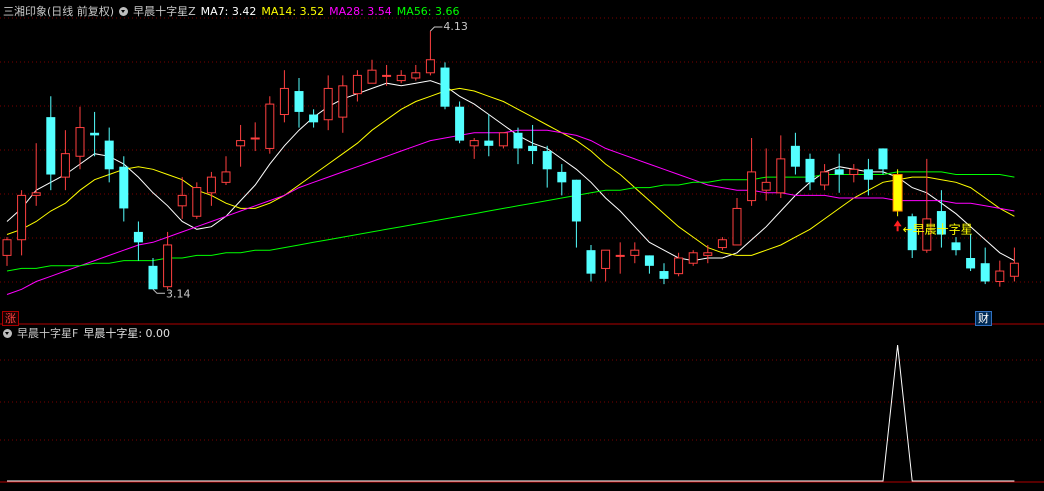 This screenshot has height=491, width=1044. What do you see at coordinates (7, 333) in the screenshot?
I see `sub-indicator-dropdown-icon` at bounding box center [7, 333].